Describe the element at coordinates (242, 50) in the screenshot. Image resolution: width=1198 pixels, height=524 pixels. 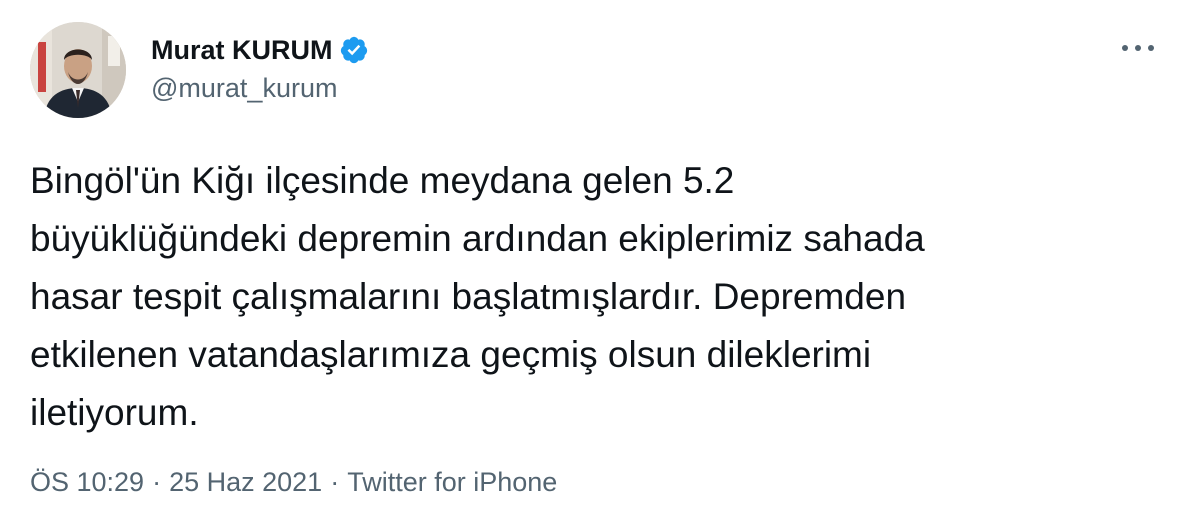
I see `display-name: Murat KURUM` at that location.